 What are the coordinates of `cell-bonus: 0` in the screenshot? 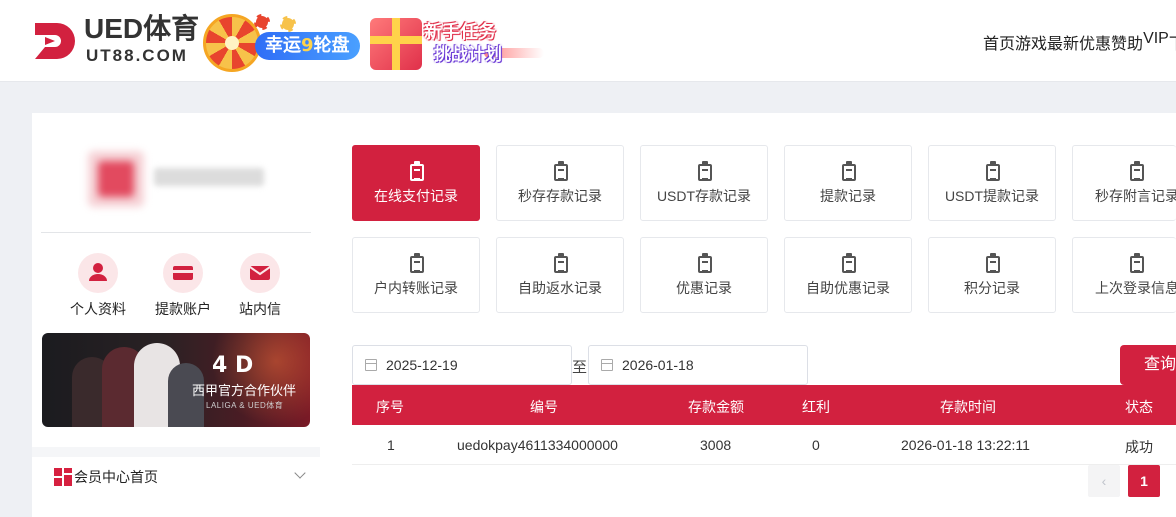 It's located at (816, 445).